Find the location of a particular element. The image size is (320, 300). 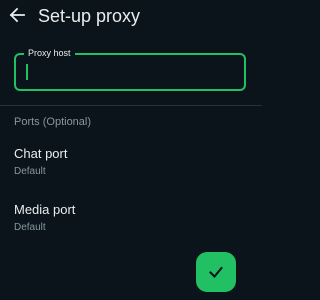

arrow-left-icon is located at coordinates (17, 15).